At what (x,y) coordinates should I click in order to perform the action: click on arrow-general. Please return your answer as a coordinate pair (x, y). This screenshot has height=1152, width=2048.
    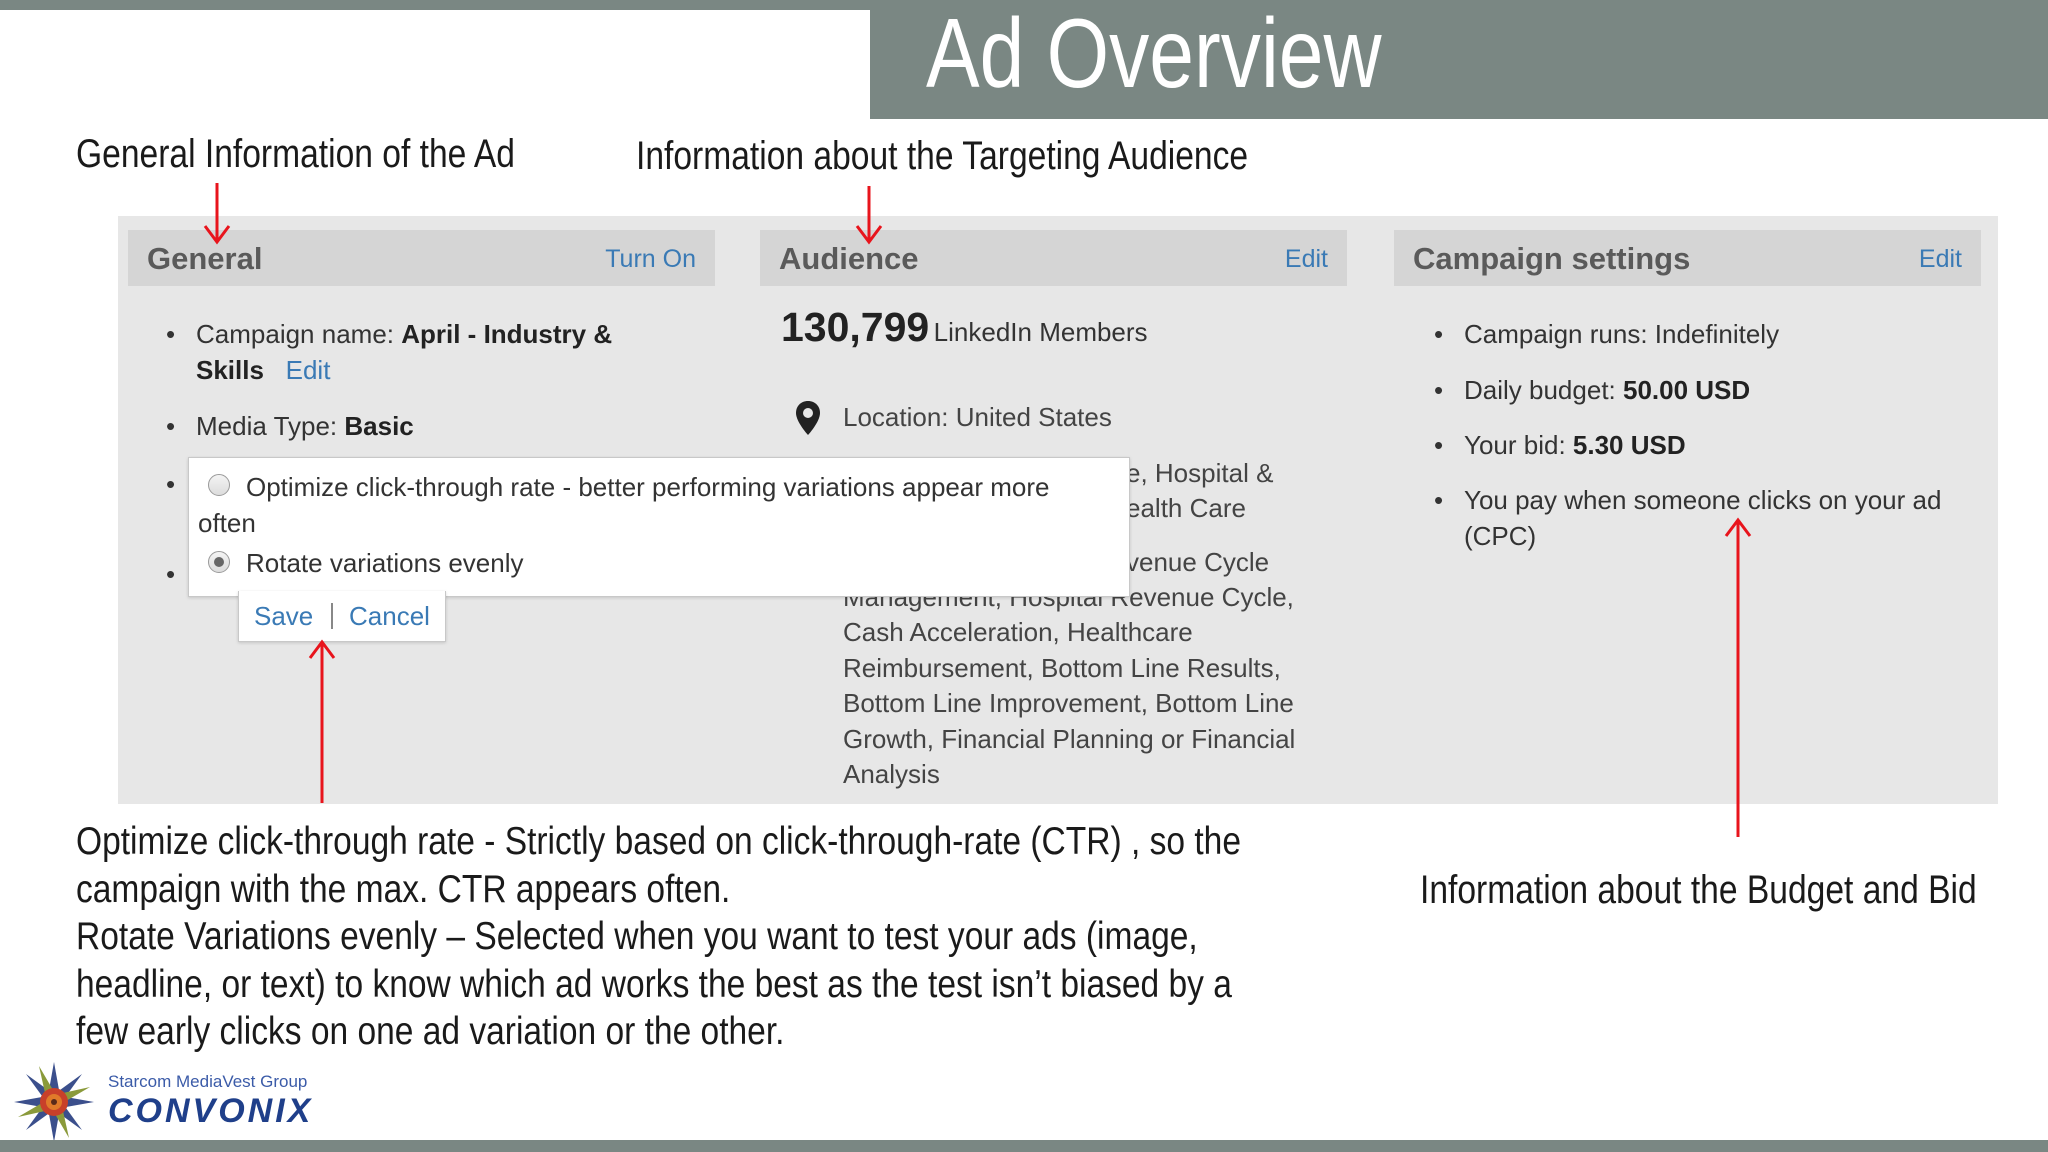
    Looking at the image, I should click on (217, 214).